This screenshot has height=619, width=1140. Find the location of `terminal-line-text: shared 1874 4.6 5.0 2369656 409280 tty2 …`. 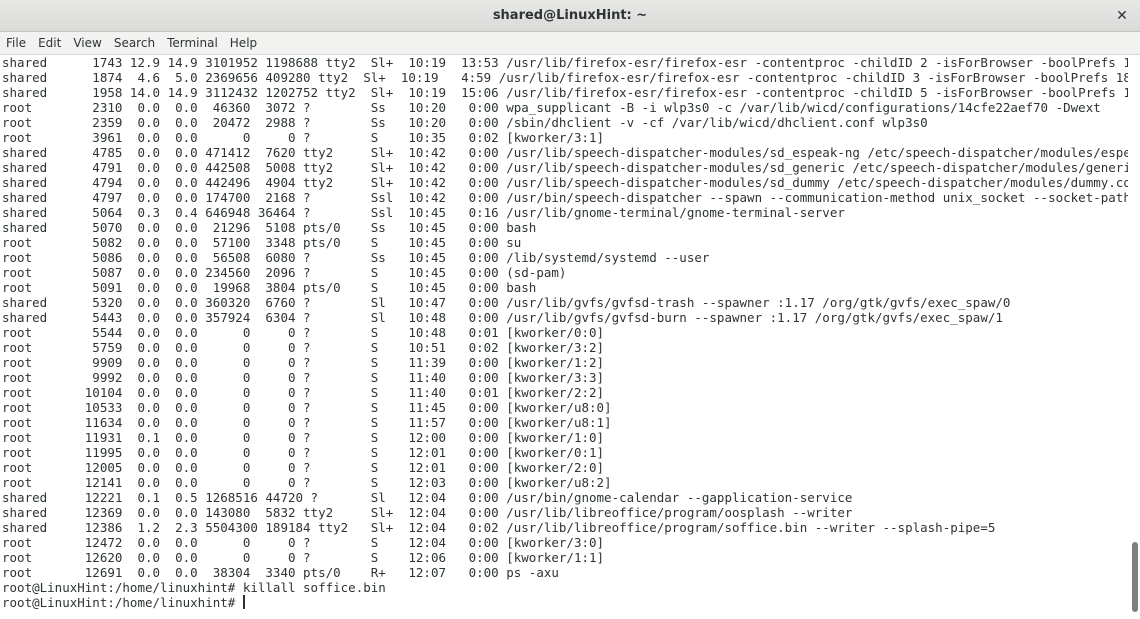

terminal-line-text: shared 1874 4.6 5.0 2369656 409280 tty2 … is located at coordinates (565, 77).